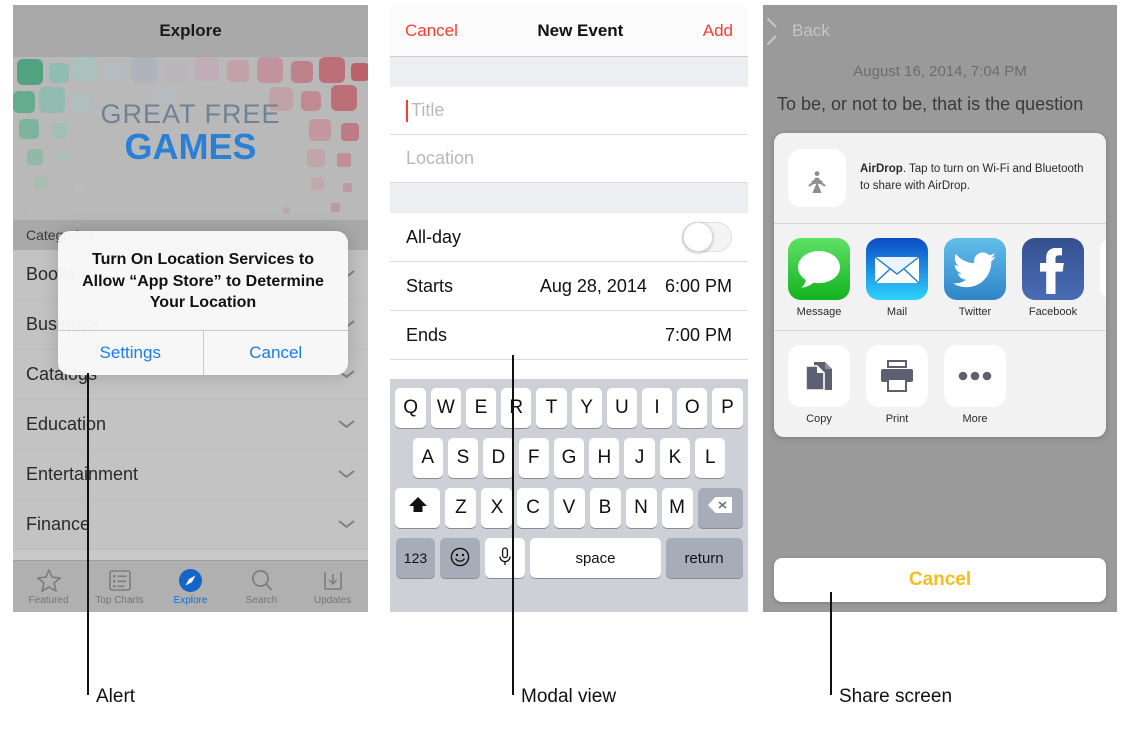  What do you see at coordinates (718, 31) in the screenshot?
I see `add-button: Add` at bounding box center [718, 31].